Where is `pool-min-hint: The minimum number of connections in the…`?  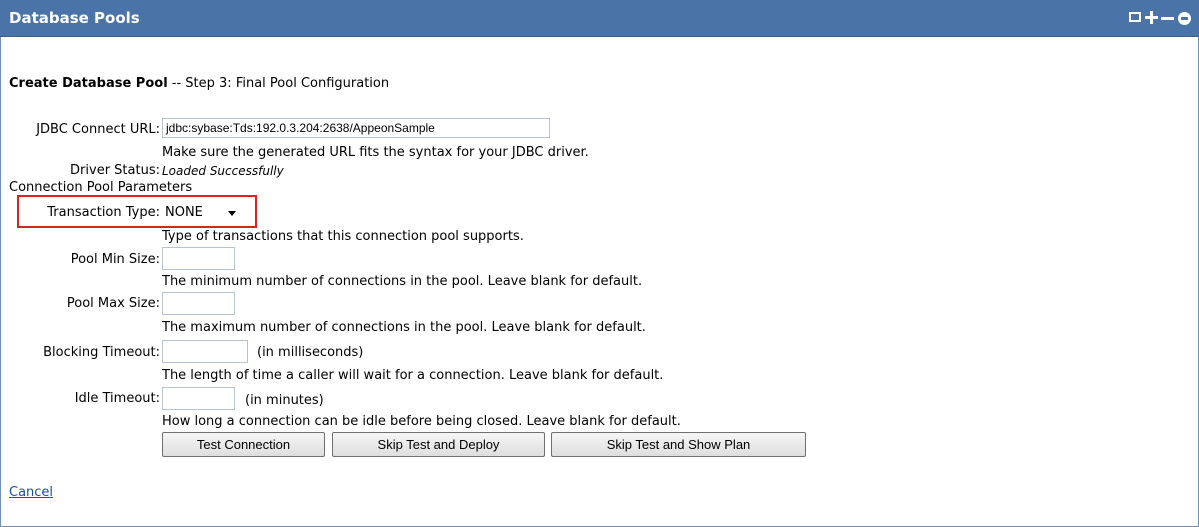 pool-min-hint: The minimum number of connections in the… is located at coordinates (402, 281).